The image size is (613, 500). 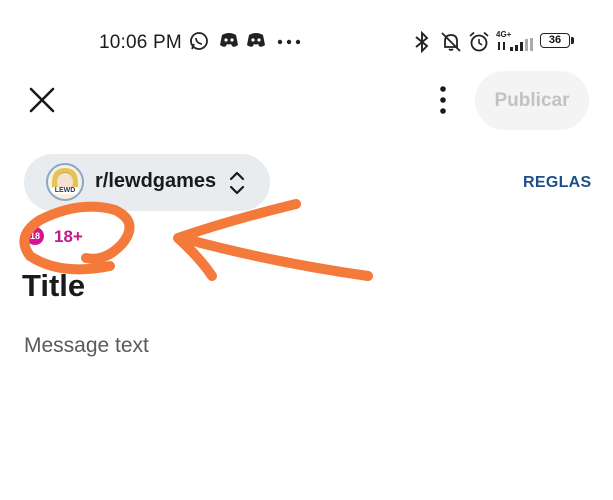 What do you see at coordinates (199, 41) in the screenshot?
I see `whatsapp-icon` at bounding box center [199, 41].